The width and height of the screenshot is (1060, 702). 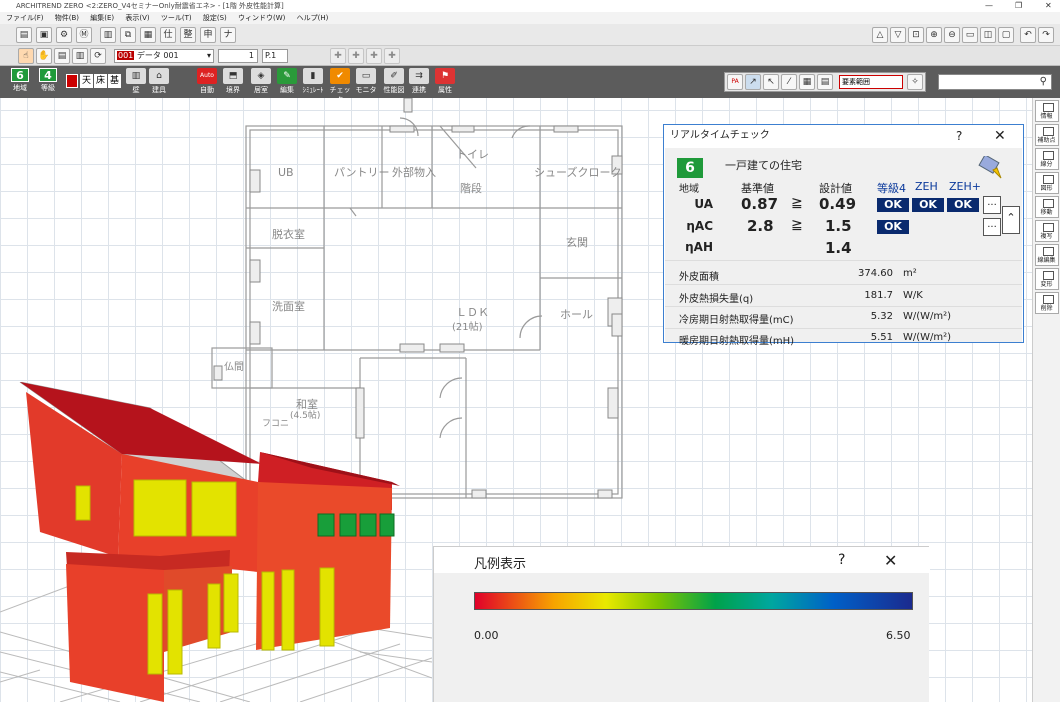 I want to click on sidebar-copy: 複写, so click(x=1046, y=231).